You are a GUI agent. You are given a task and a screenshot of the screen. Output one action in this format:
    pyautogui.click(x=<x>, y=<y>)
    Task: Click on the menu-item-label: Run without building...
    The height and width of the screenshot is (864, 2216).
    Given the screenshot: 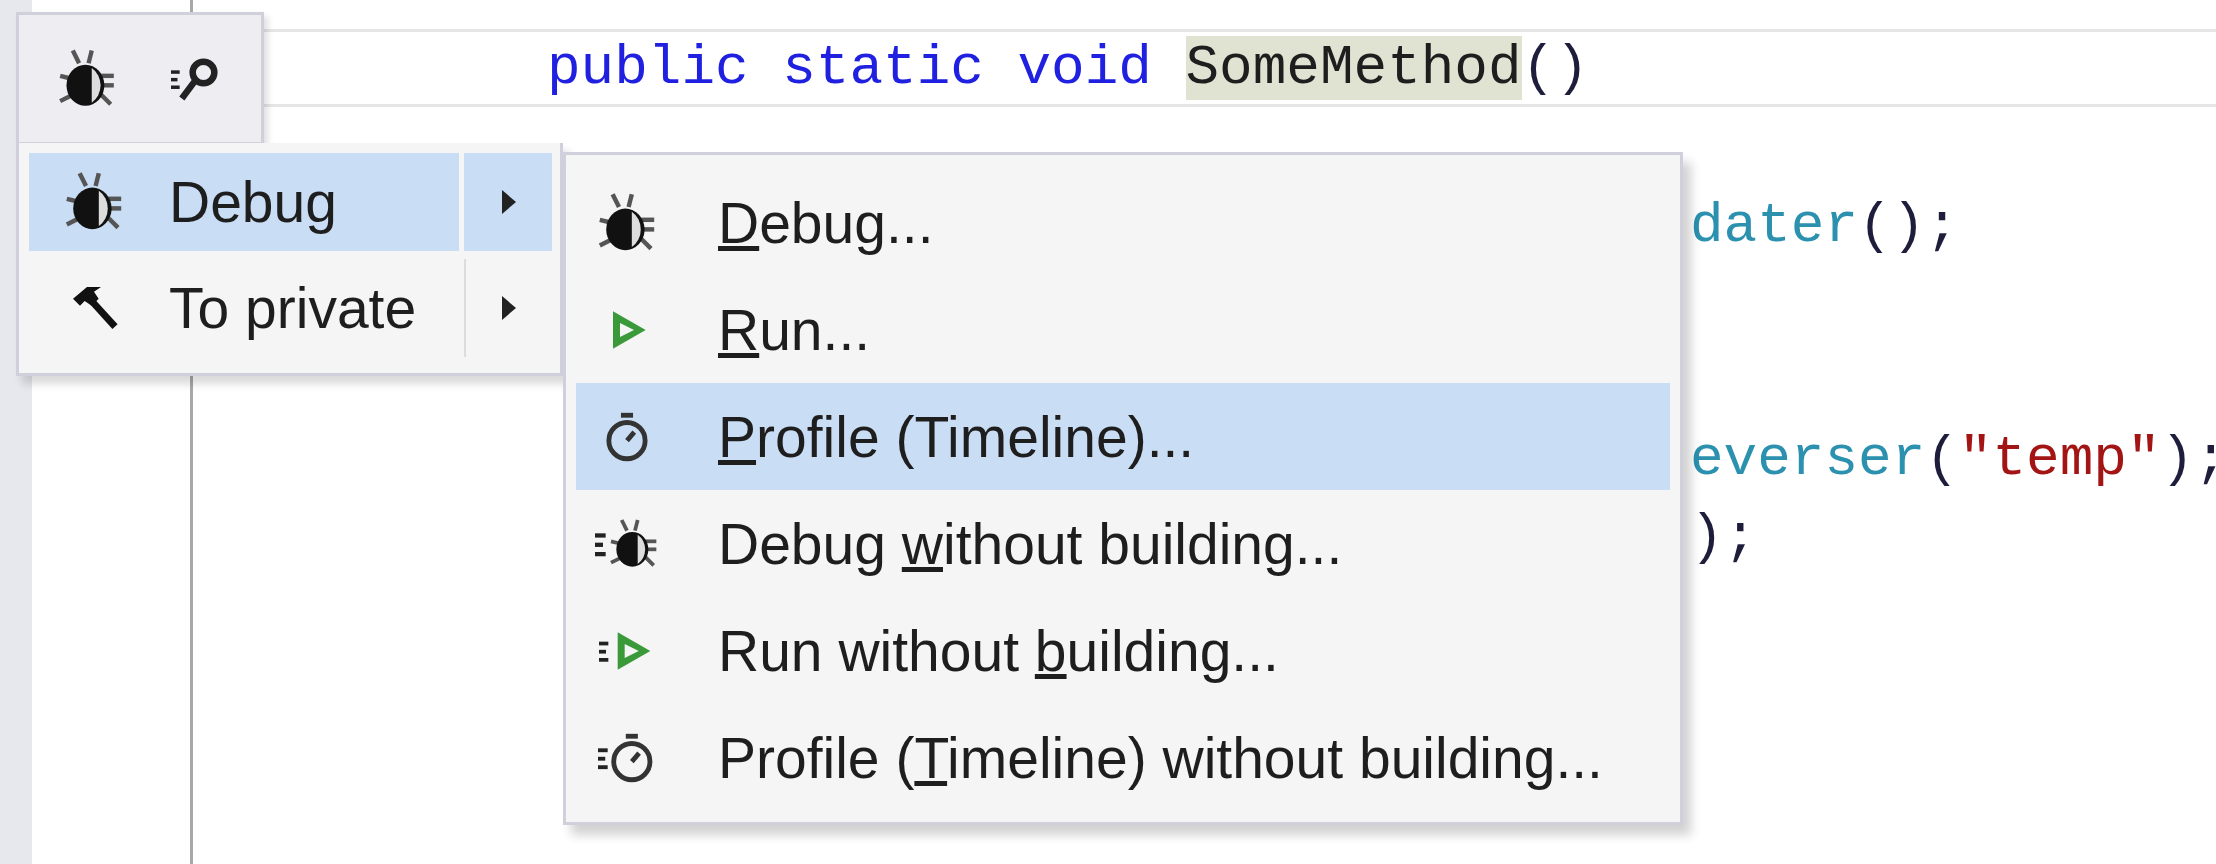 What is the action you would take?
    pyautogui.click(x=998, y=650)
    